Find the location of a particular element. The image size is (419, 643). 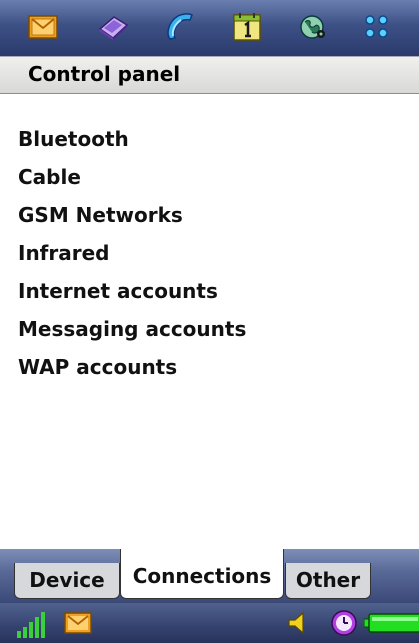

title-bar: Control panel is located at coordinates (209, 75).